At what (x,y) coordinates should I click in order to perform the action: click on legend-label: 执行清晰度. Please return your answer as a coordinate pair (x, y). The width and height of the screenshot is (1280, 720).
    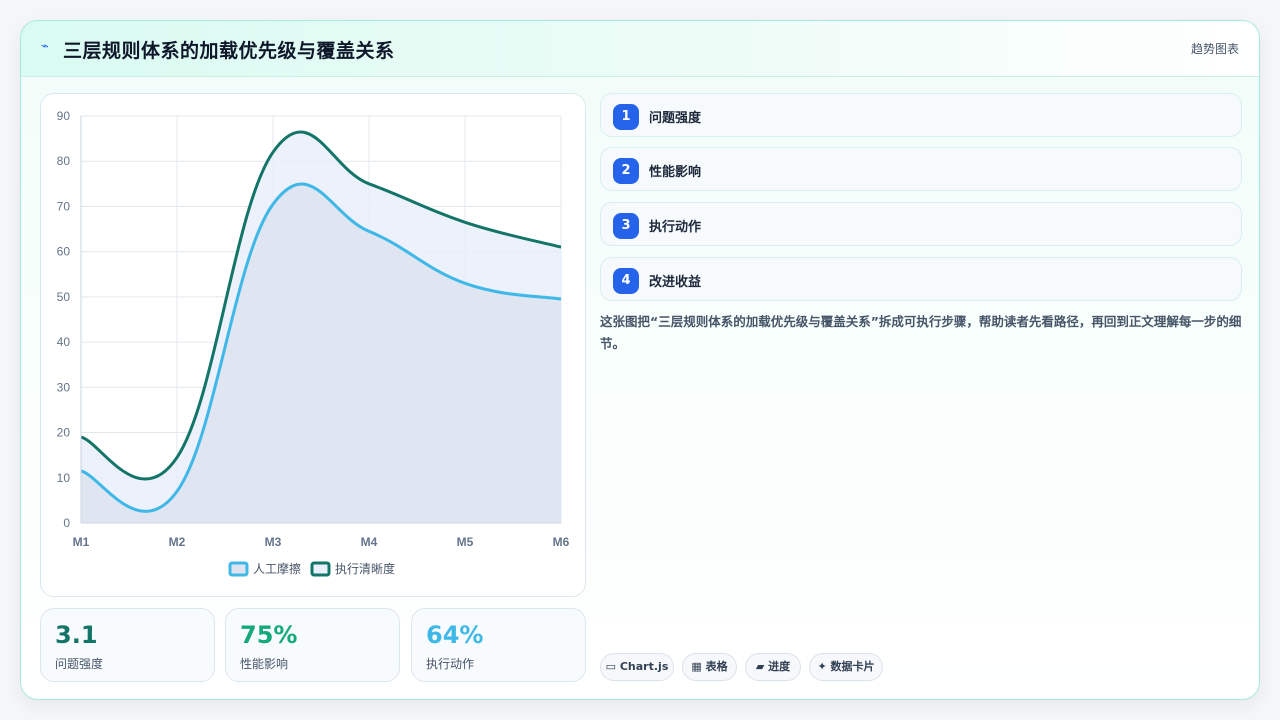
    Looking at the image, I should click on (365, 568).